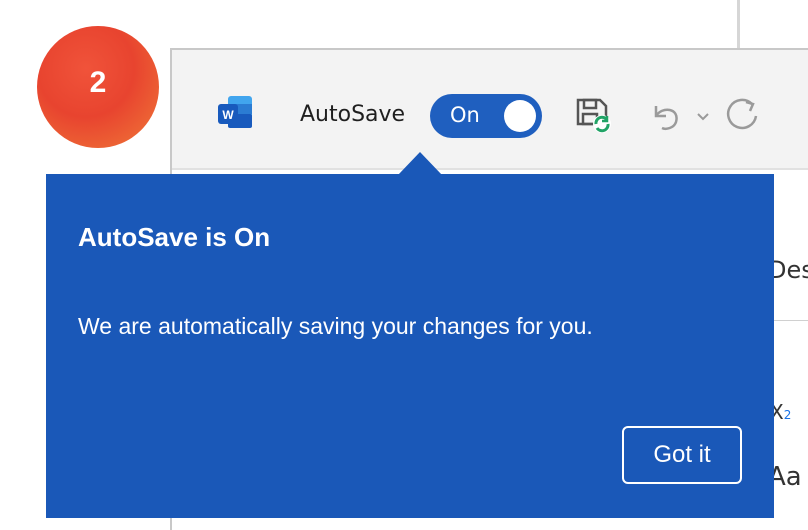 This screenshot has height=530, width=808. What do you see at coordinates (236, 112) in the screenshot?
I see `word-icon: W` at bounding box center [236, 112].